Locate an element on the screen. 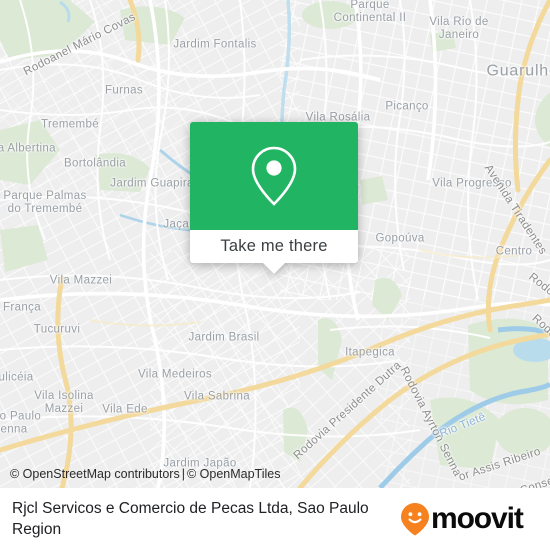  take-me-there-label: Take me there is located at coordinates (274, 246).